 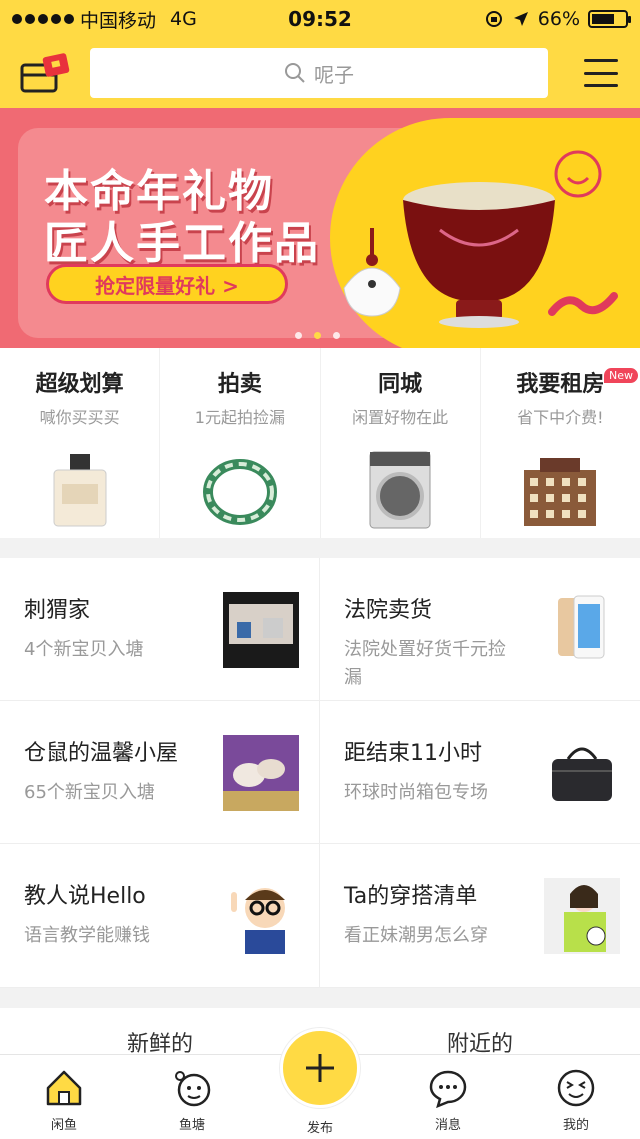 I want to click on tea-cup-icon, so click(x=479, y=255).